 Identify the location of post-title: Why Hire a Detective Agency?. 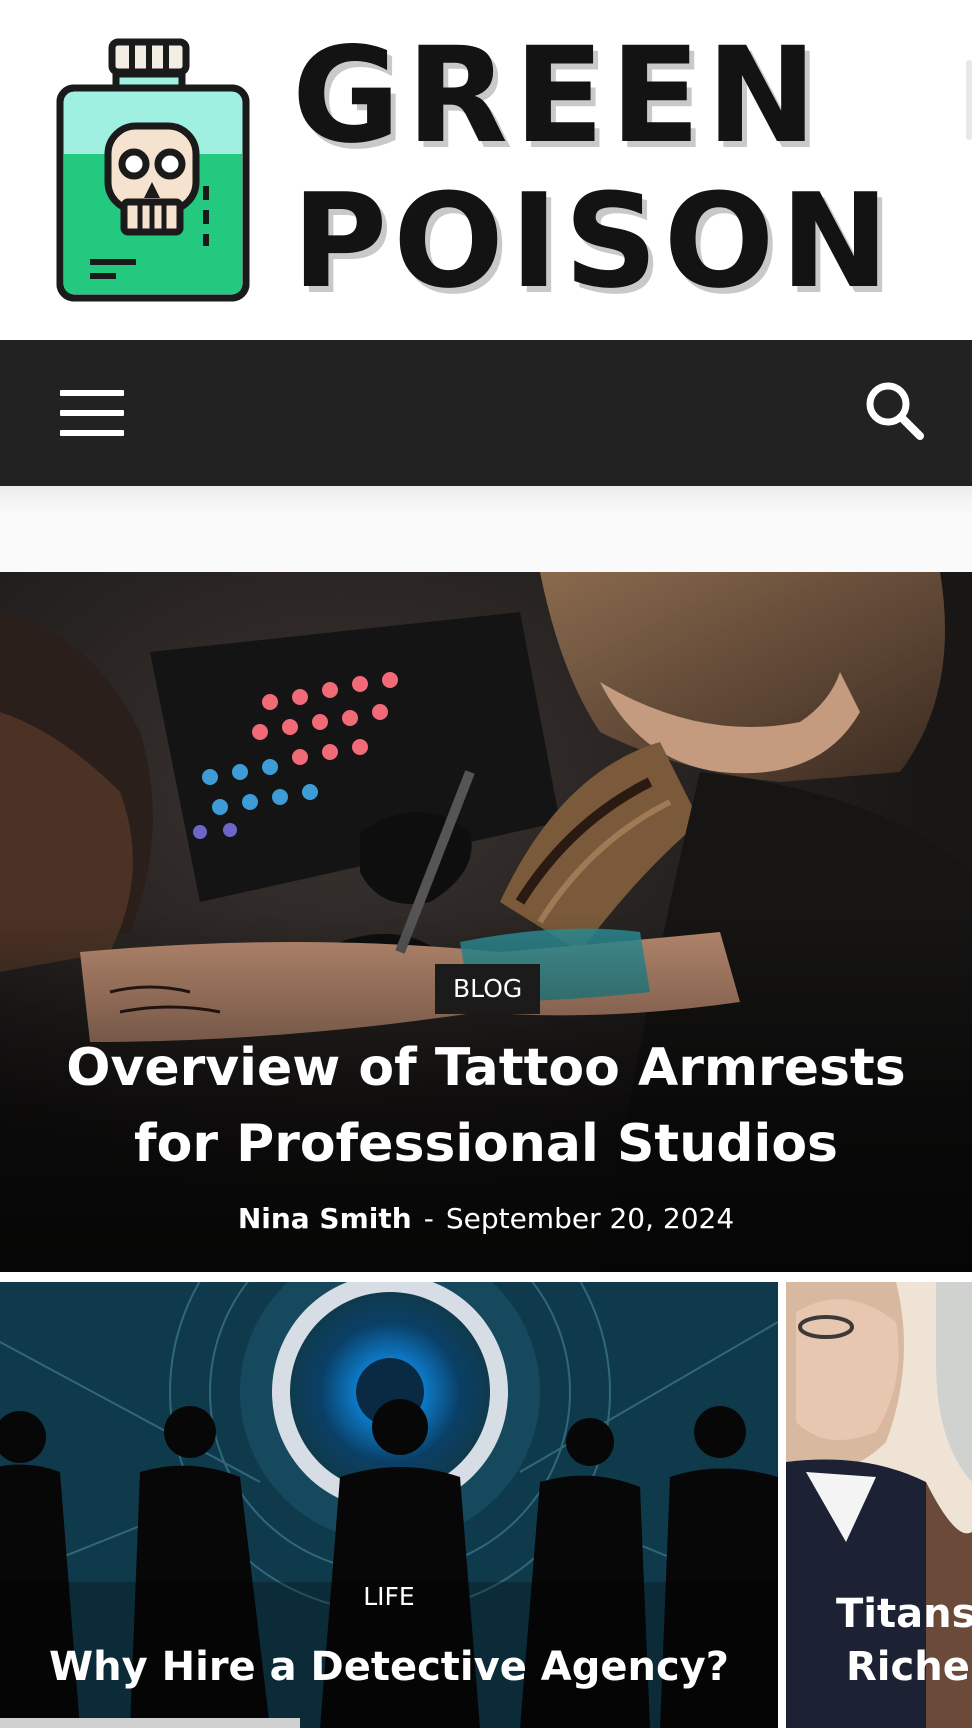
(389, 1667).